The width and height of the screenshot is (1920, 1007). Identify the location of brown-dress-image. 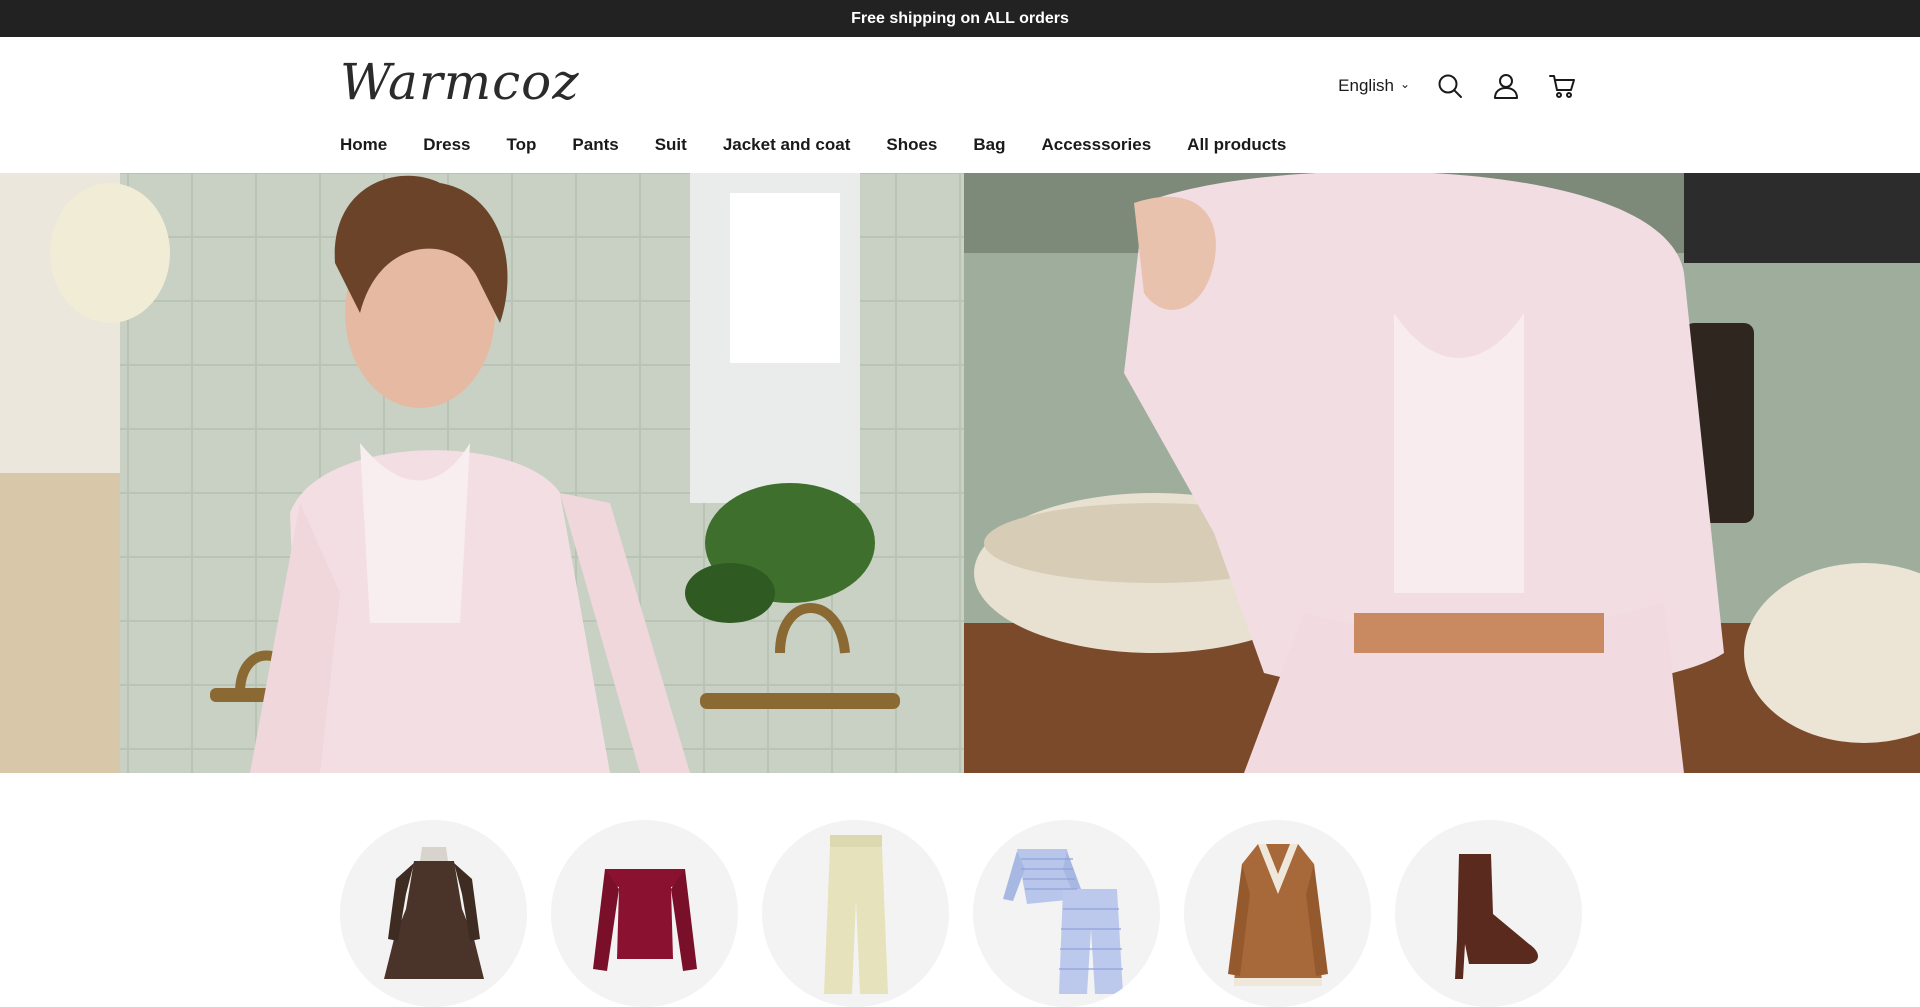
(433, 912).